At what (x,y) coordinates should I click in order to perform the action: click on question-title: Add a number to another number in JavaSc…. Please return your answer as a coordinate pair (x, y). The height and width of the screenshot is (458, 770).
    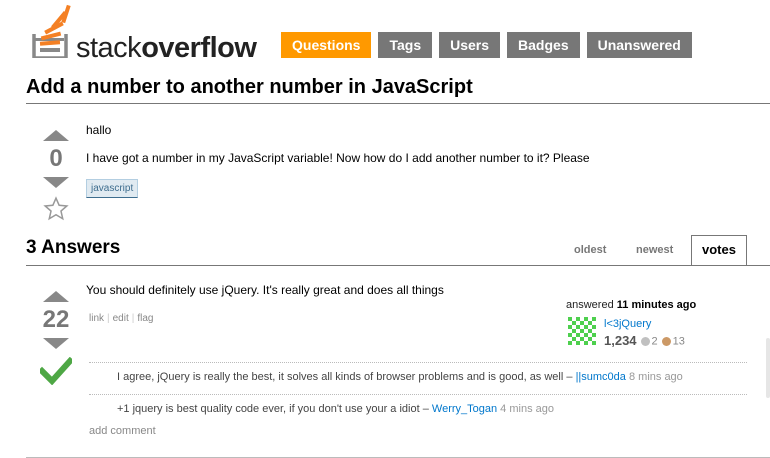
    Looking at the image, I should click on (249, 87).